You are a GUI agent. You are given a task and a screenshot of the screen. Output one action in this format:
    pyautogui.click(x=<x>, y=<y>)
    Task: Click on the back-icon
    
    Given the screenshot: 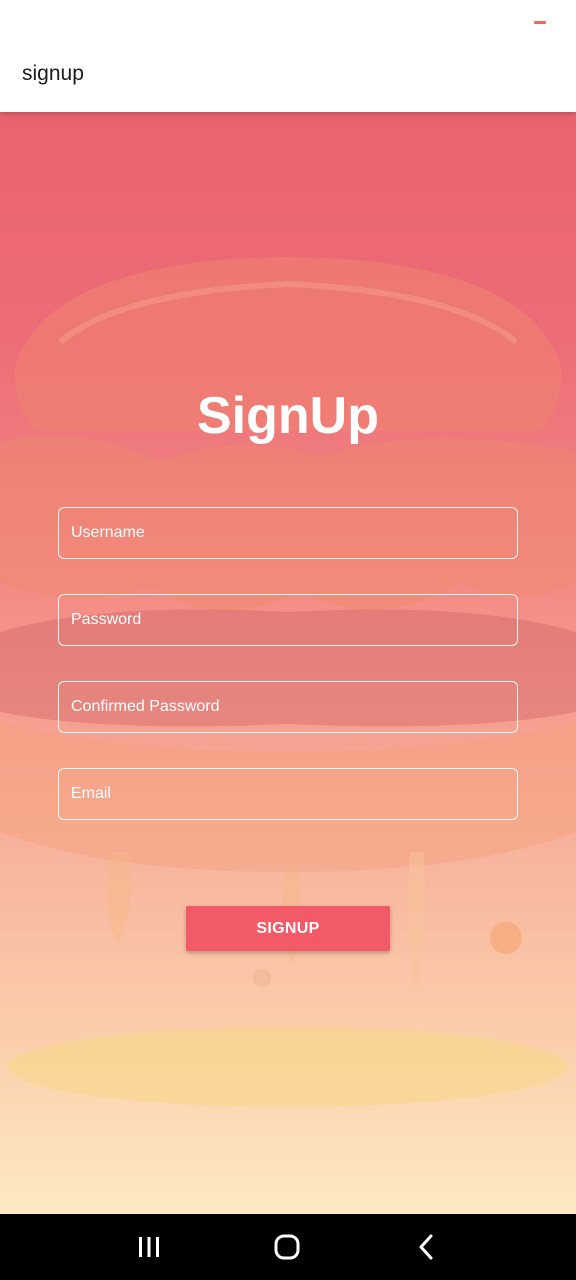 What is the action you would take?
    pyautogui.click(x=426, y=1247)
    